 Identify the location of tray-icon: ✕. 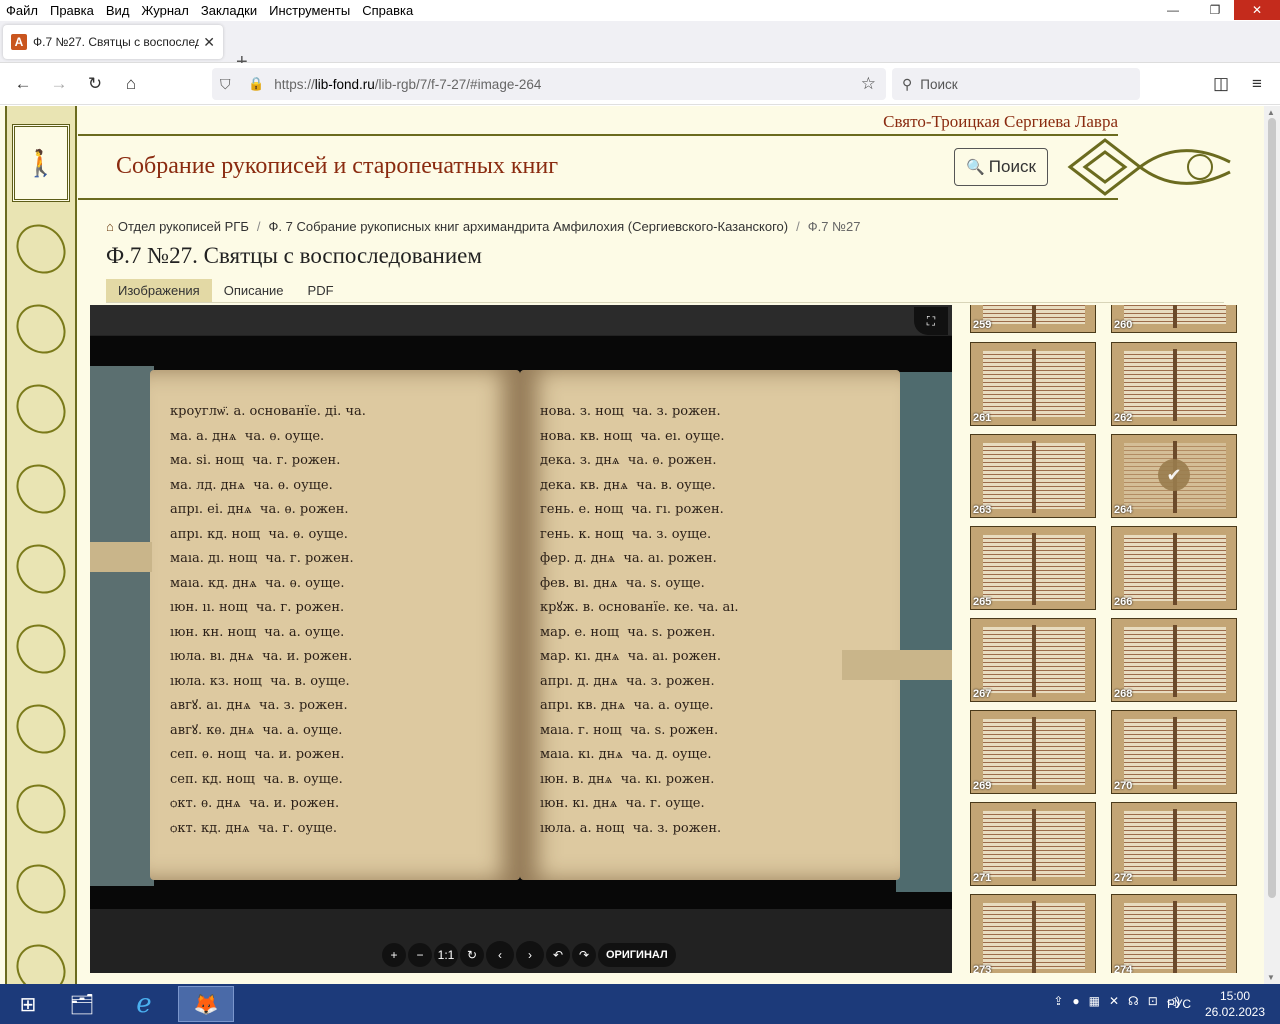
(1114, 1001).